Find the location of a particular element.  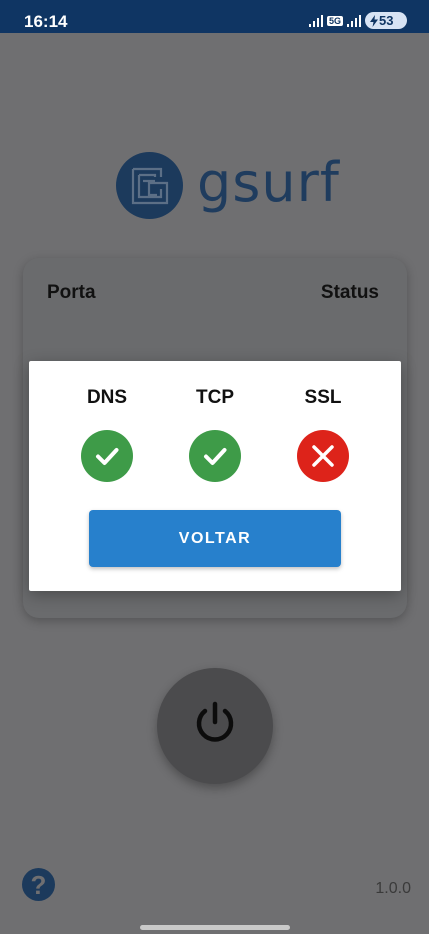

status-icons: 5G 53 is located at coordinates (357, 20).